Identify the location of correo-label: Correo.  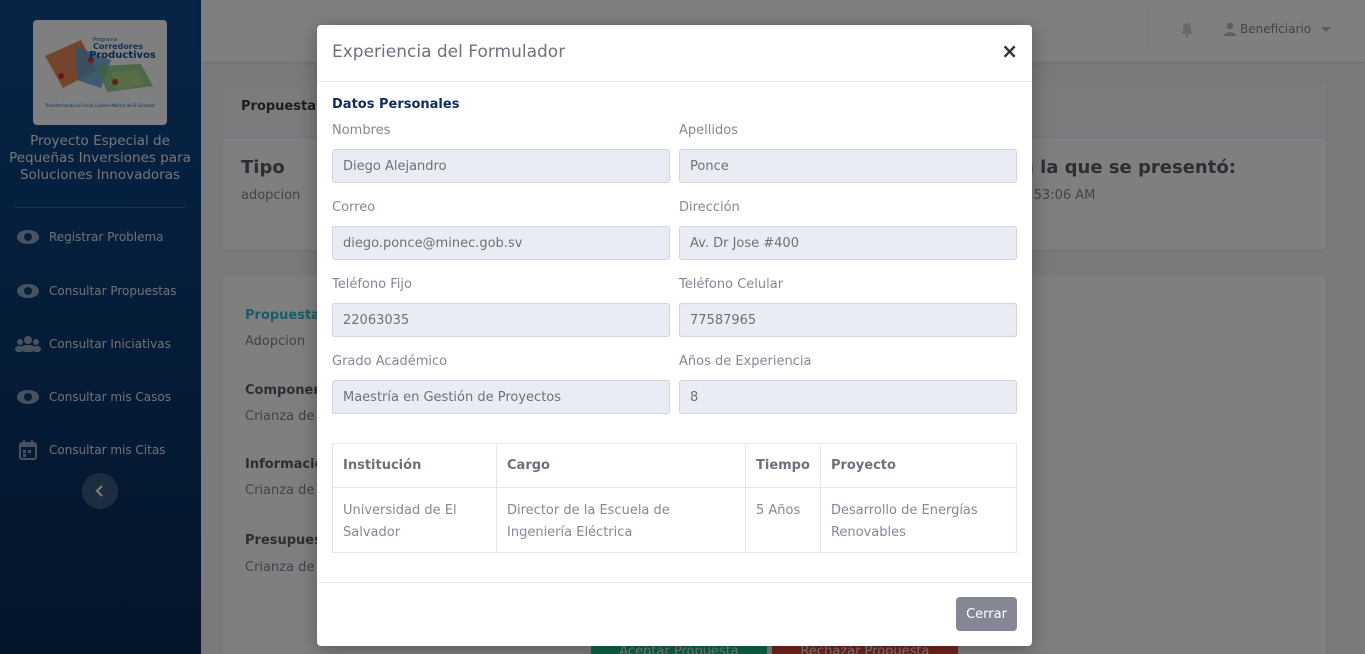
(354, 207).